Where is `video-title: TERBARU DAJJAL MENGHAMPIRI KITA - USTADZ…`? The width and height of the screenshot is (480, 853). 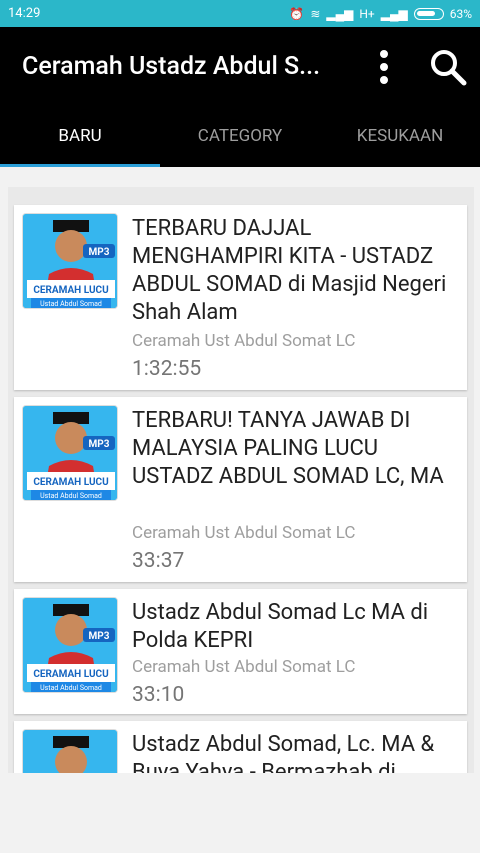
video-title: TERBARU DAJJAL MENGHAMPIRI KITA - USTADZ… is located at coordinates (289, 270).